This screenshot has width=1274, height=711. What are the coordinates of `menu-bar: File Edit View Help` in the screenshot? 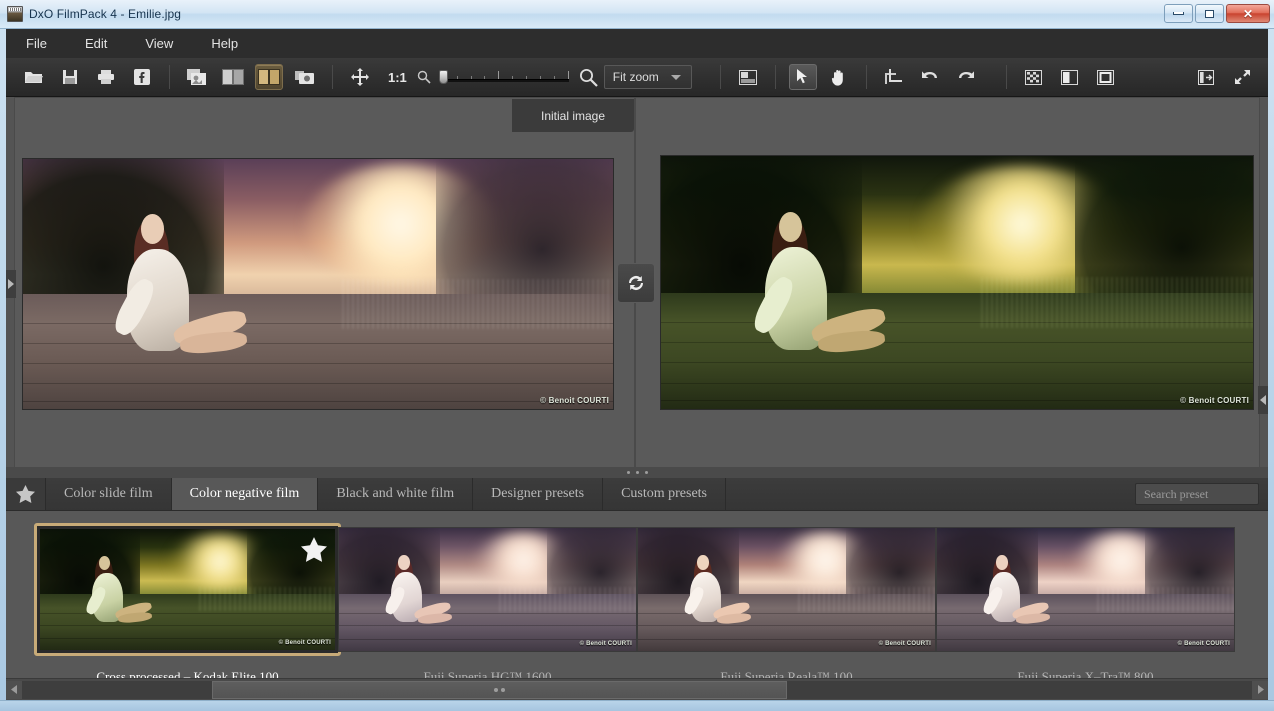 It's located at (637, 43).